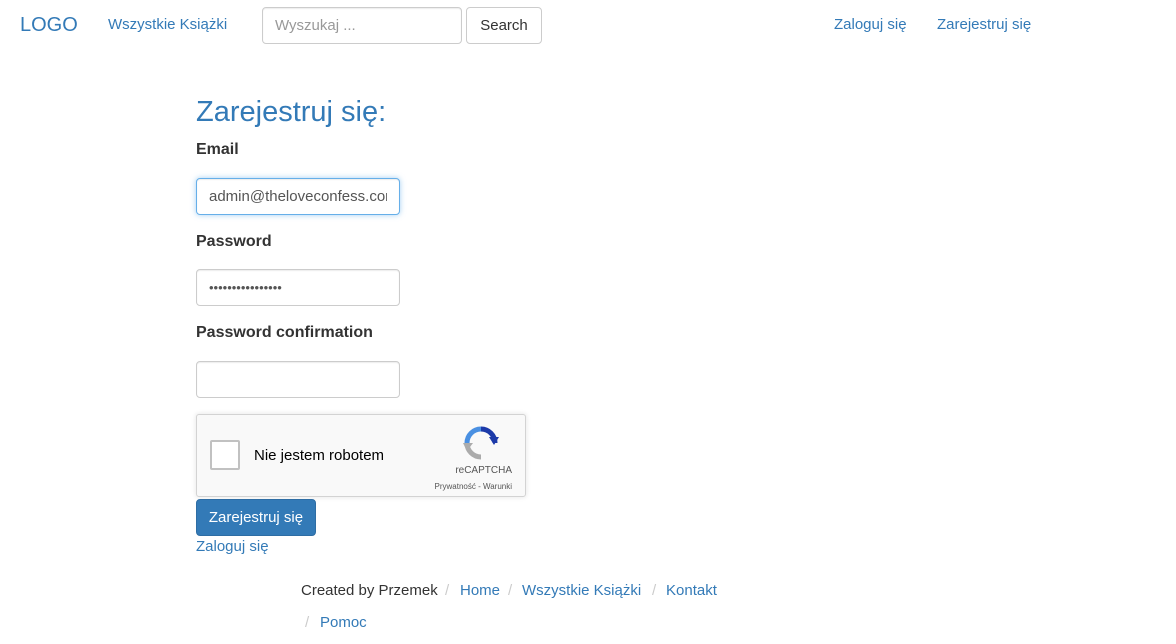 This screenshot has height=644, width=1176. Describe the element at coordinates (984, 25) in the screenshot. I see `nav-register-link: Zarejestruj się` at that location.